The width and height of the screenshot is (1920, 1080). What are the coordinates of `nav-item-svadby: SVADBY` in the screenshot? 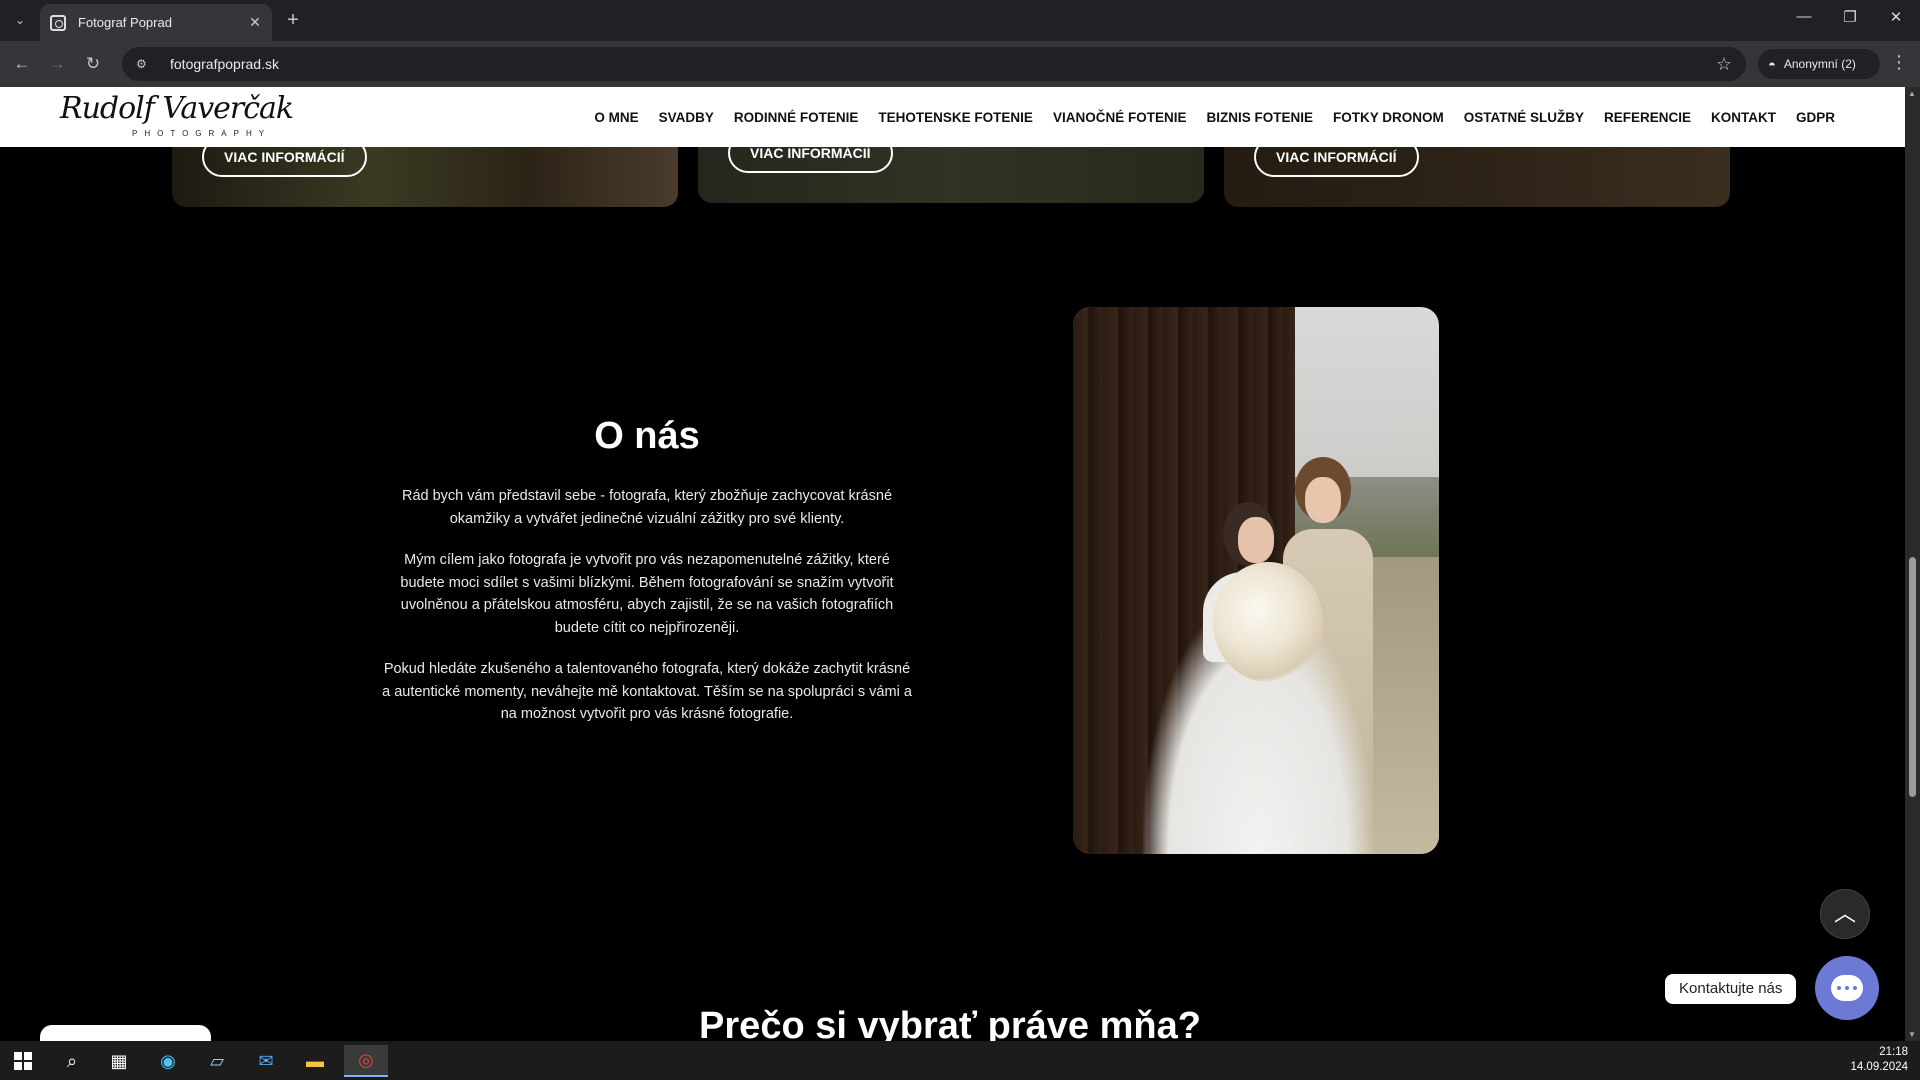 It's located at (686, 117).